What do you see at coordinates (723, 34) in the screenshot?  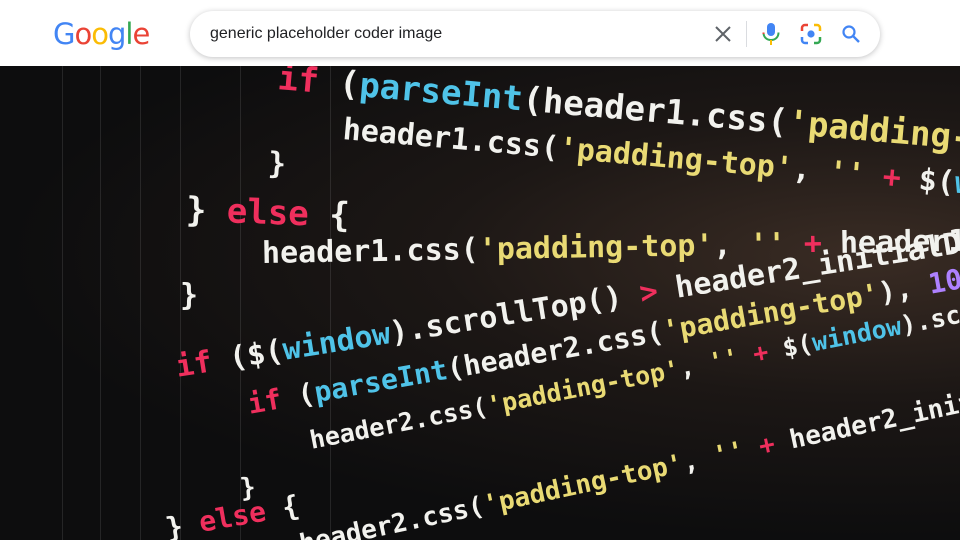 I see `close-icon` at bounding box center [723, 34].